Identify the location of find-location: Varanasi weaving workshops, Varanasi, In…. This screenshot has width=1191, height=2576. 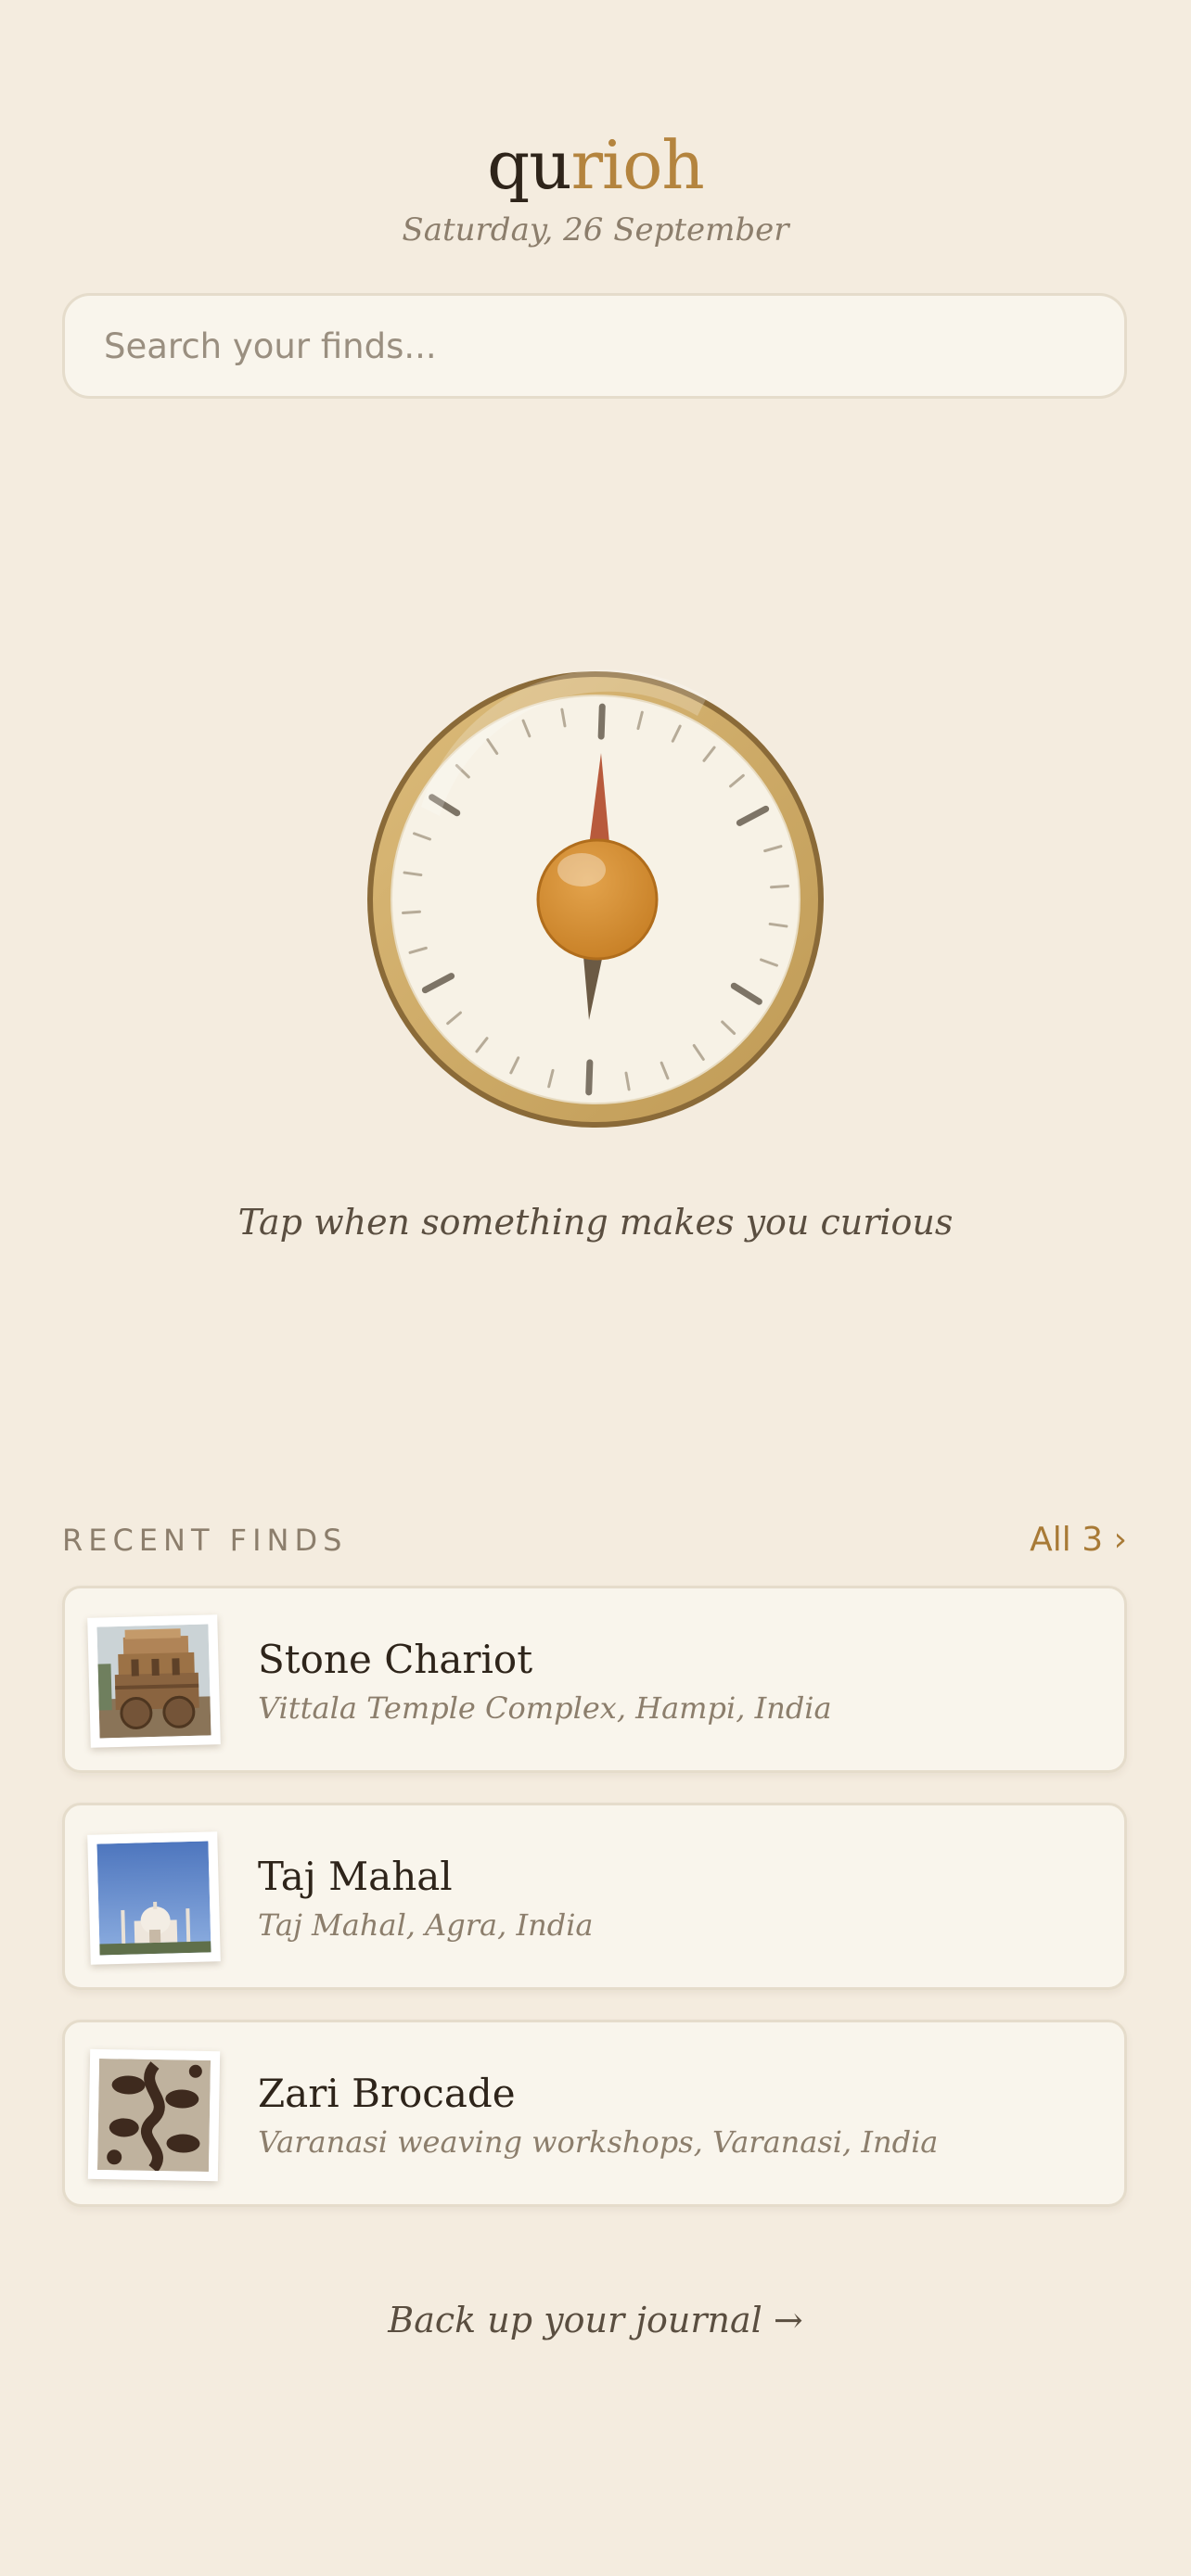
(598, 2142).